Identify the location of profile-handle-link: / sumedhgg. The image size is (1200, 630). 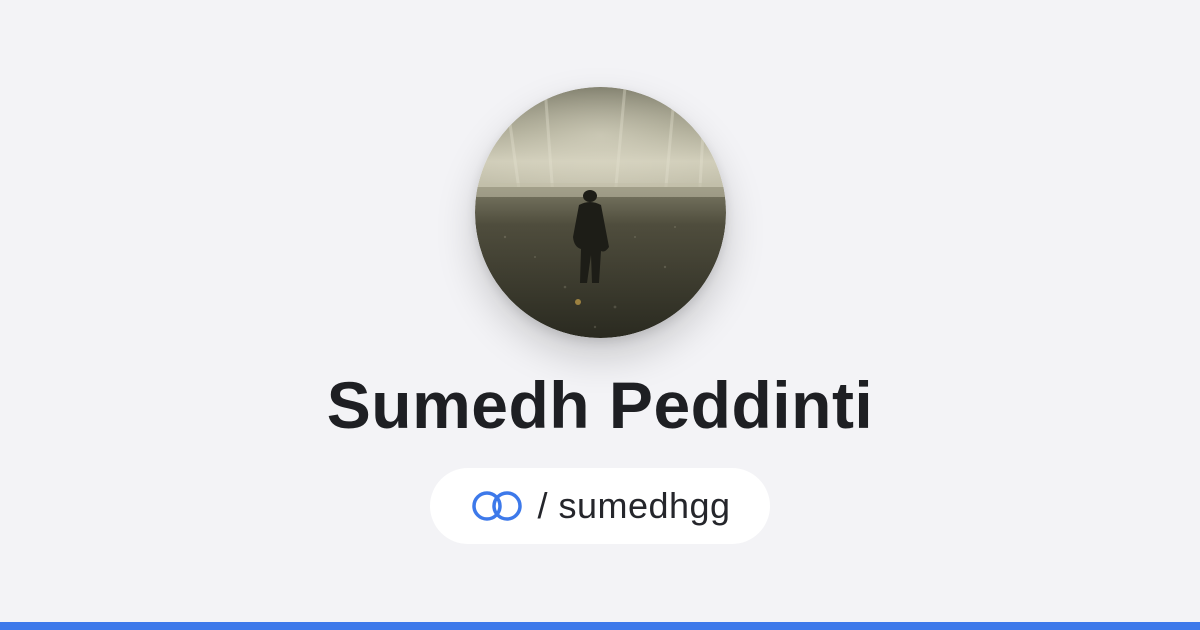
(600, 506).